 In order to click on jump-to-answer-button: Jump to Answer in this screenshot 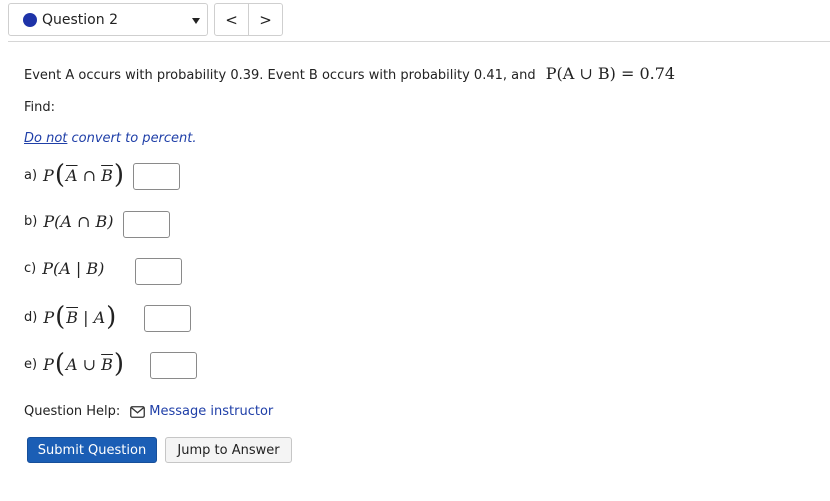, I will do `click(228, 450)`.